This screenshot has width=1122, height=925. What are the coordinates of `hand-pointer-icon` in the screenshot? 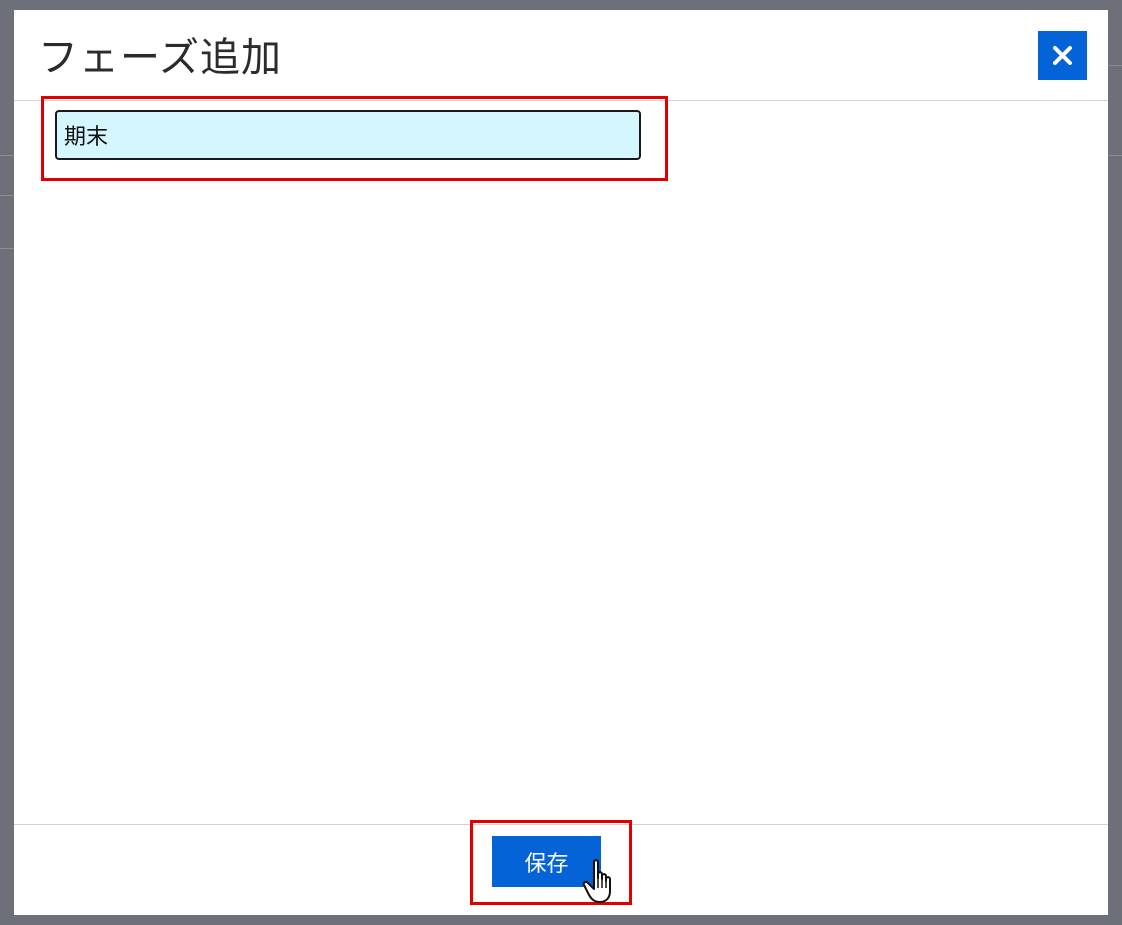 It's located at (596, 881).